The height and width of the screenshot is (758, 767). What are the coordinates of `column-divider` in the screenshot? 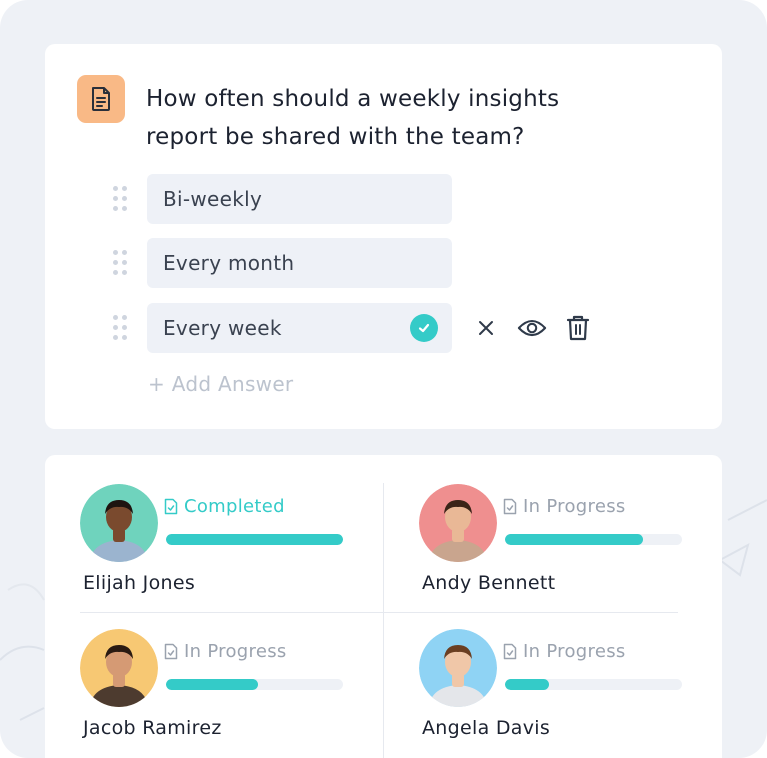 It's located at (383, 620).